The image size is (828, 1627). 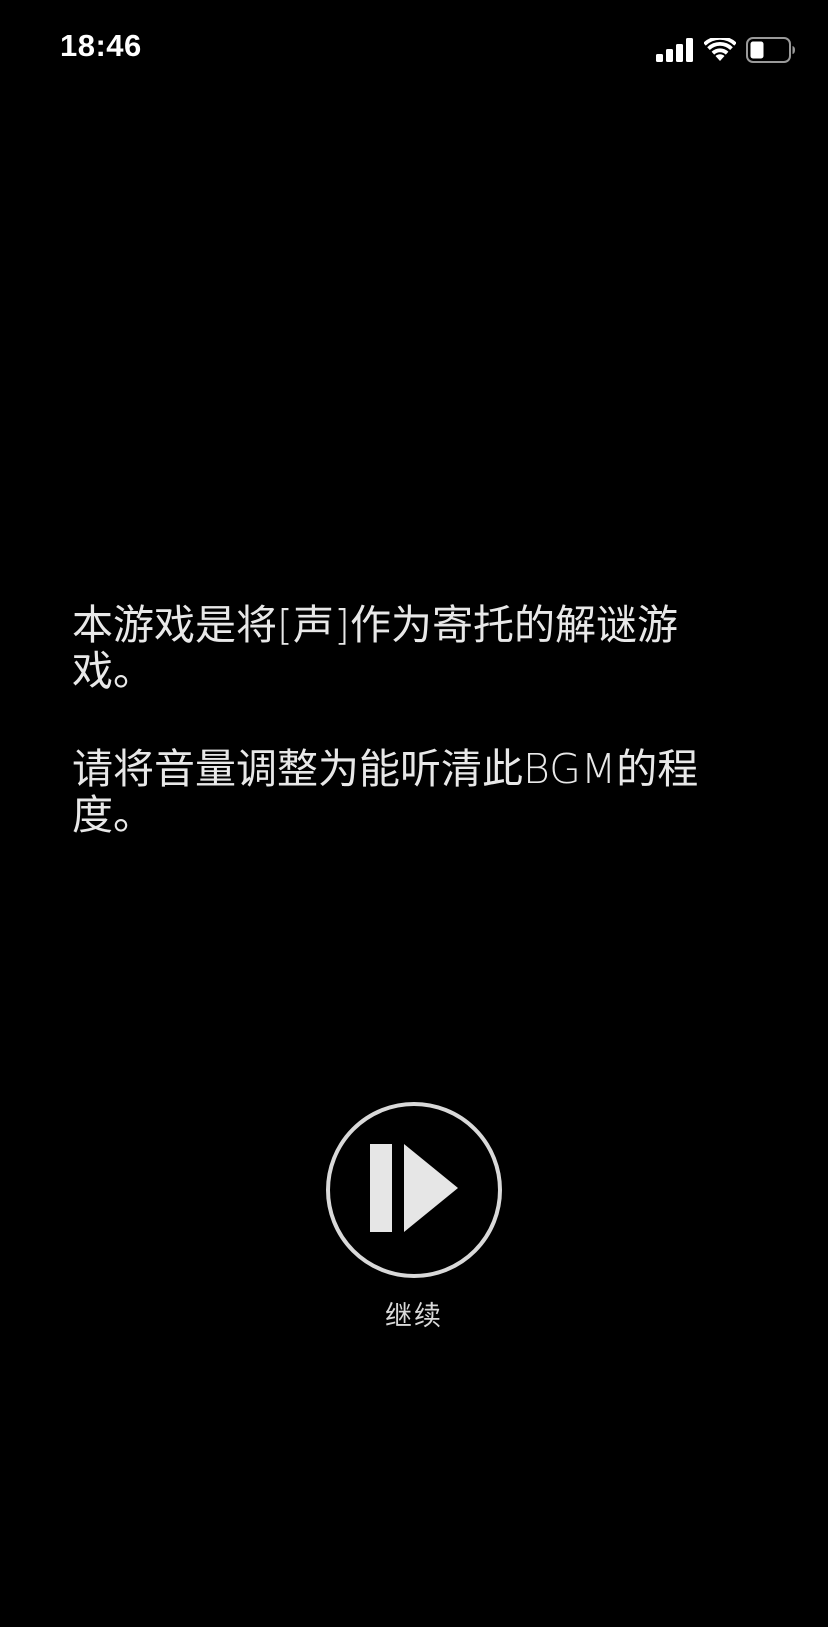 I want to click on continue-button, so click(x=414, y=1190).